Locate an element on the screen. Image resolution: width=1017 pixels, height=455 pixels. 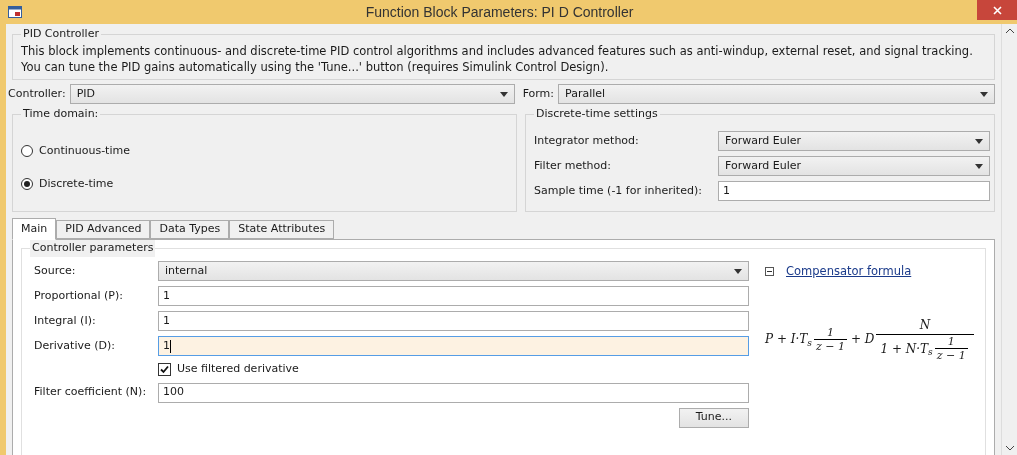
field-label: Filter method: is located at coordinates (573, 165).